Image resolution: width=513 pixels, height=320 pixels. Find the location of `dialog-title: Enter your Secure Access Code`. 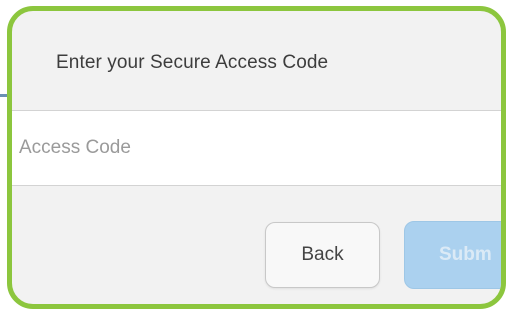

dialog-title: Enter your Secure Access Code is located at coordinates (192, 62).